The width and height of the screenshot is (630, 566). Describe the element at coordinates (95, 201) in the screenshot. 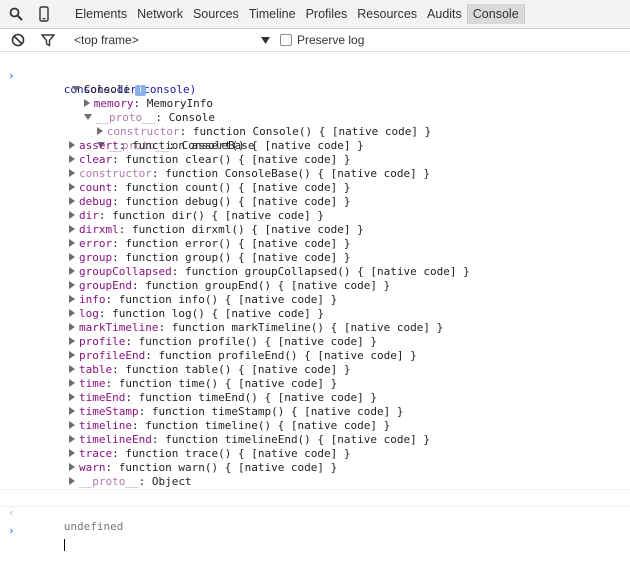

I see `property-key: debug` at that location.